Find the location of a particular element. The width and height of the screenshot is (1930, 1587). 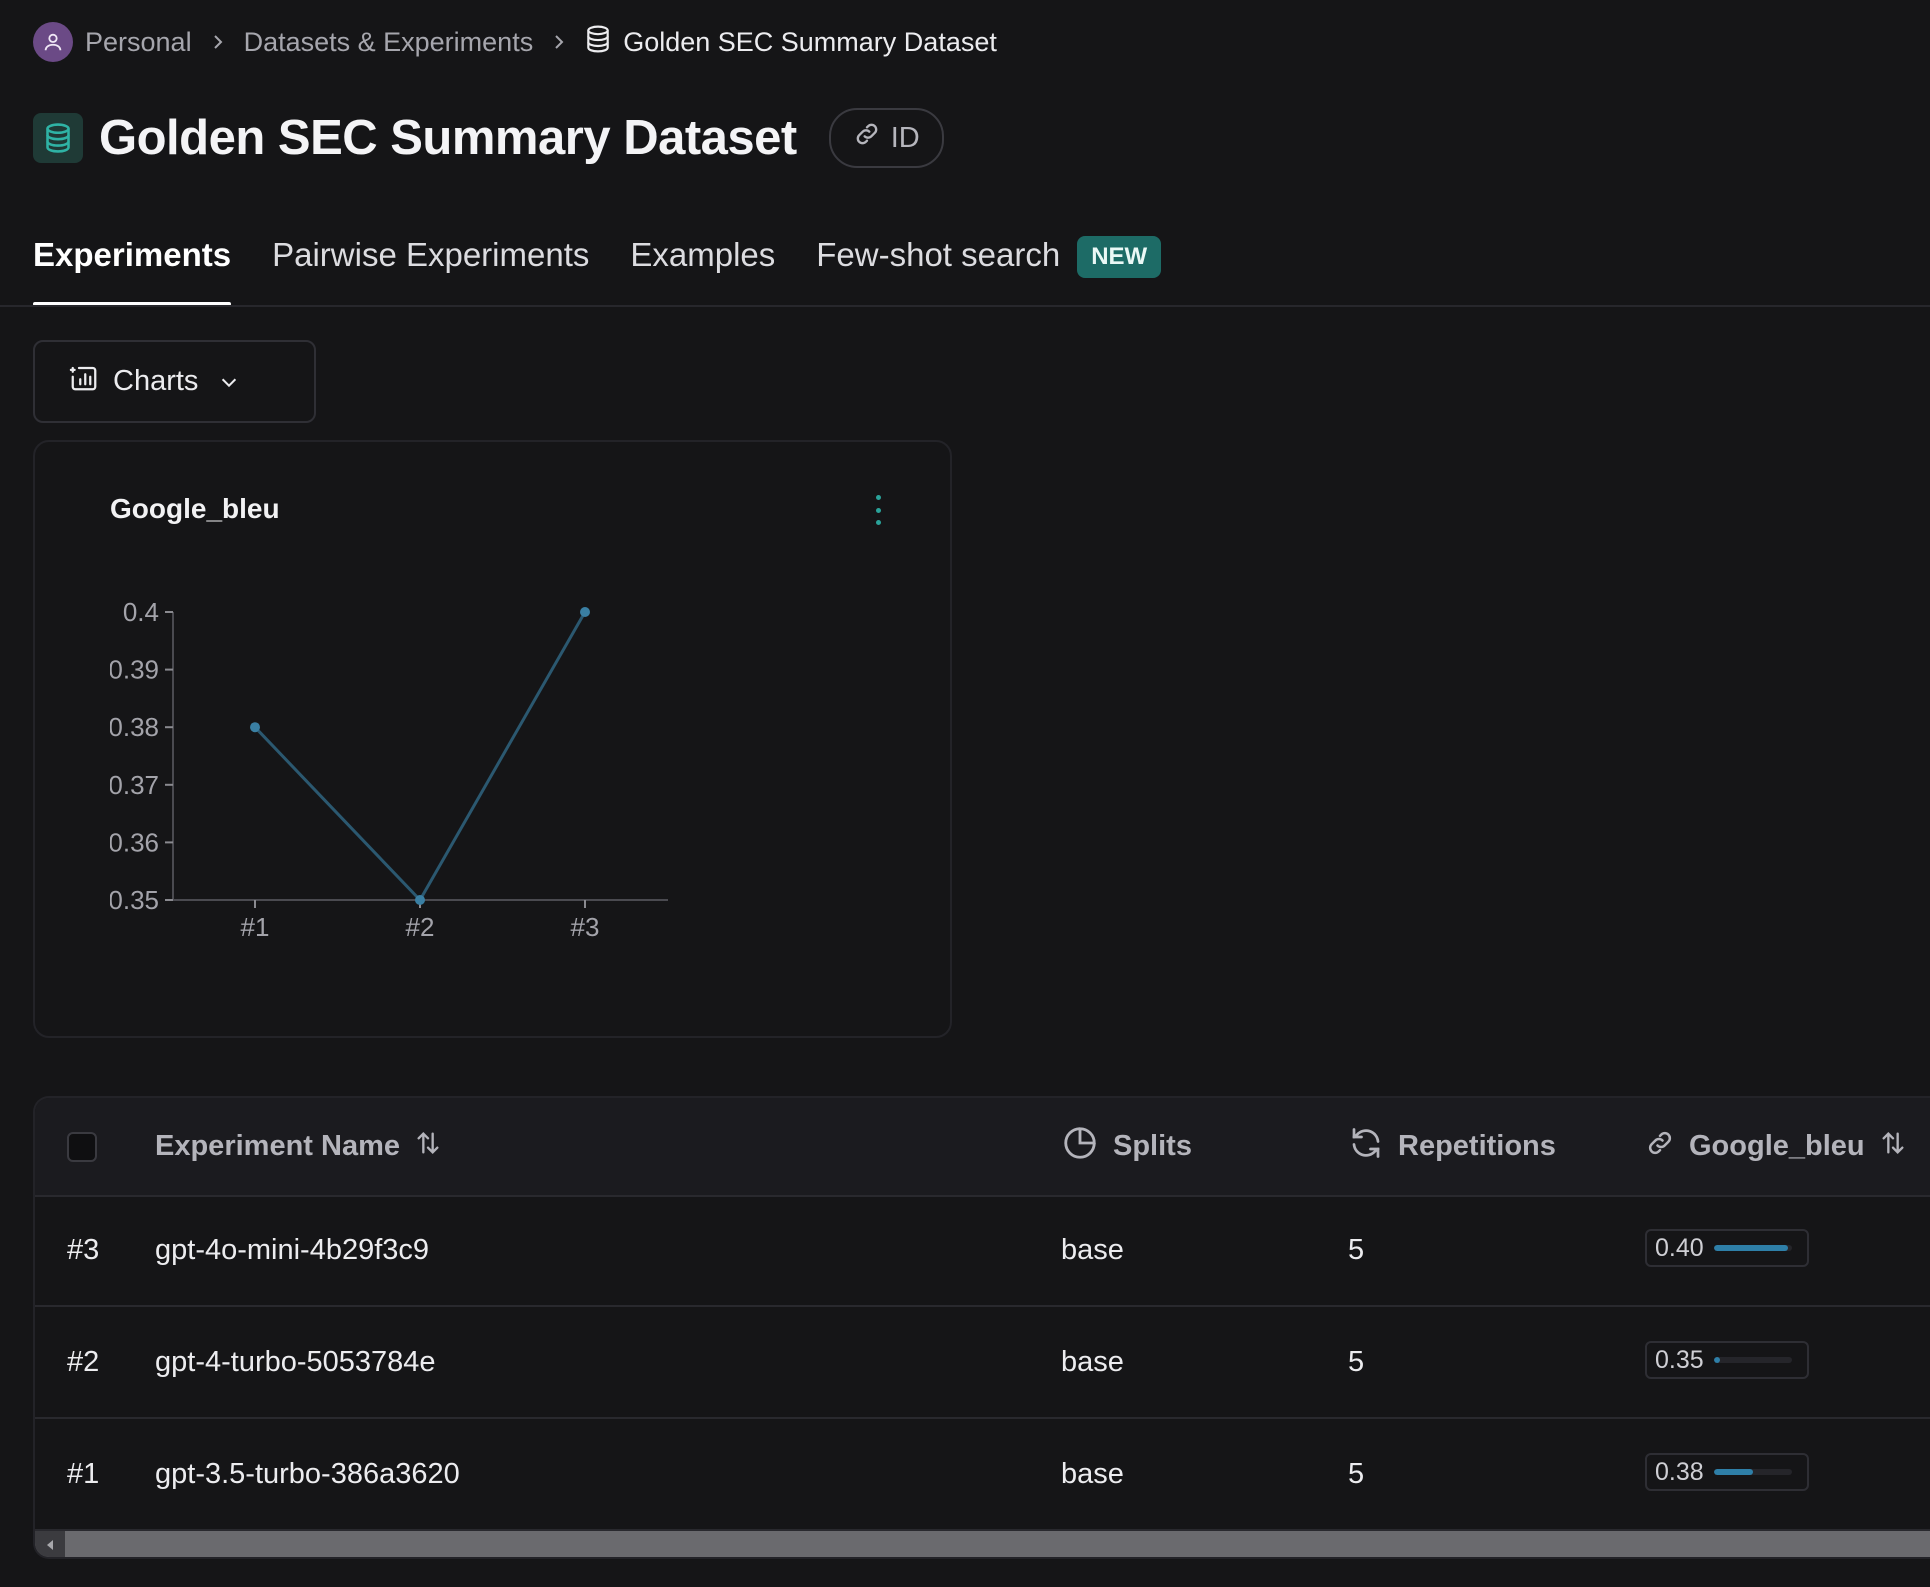

x-tick-label: #2 is located at coordinates (420, 927).